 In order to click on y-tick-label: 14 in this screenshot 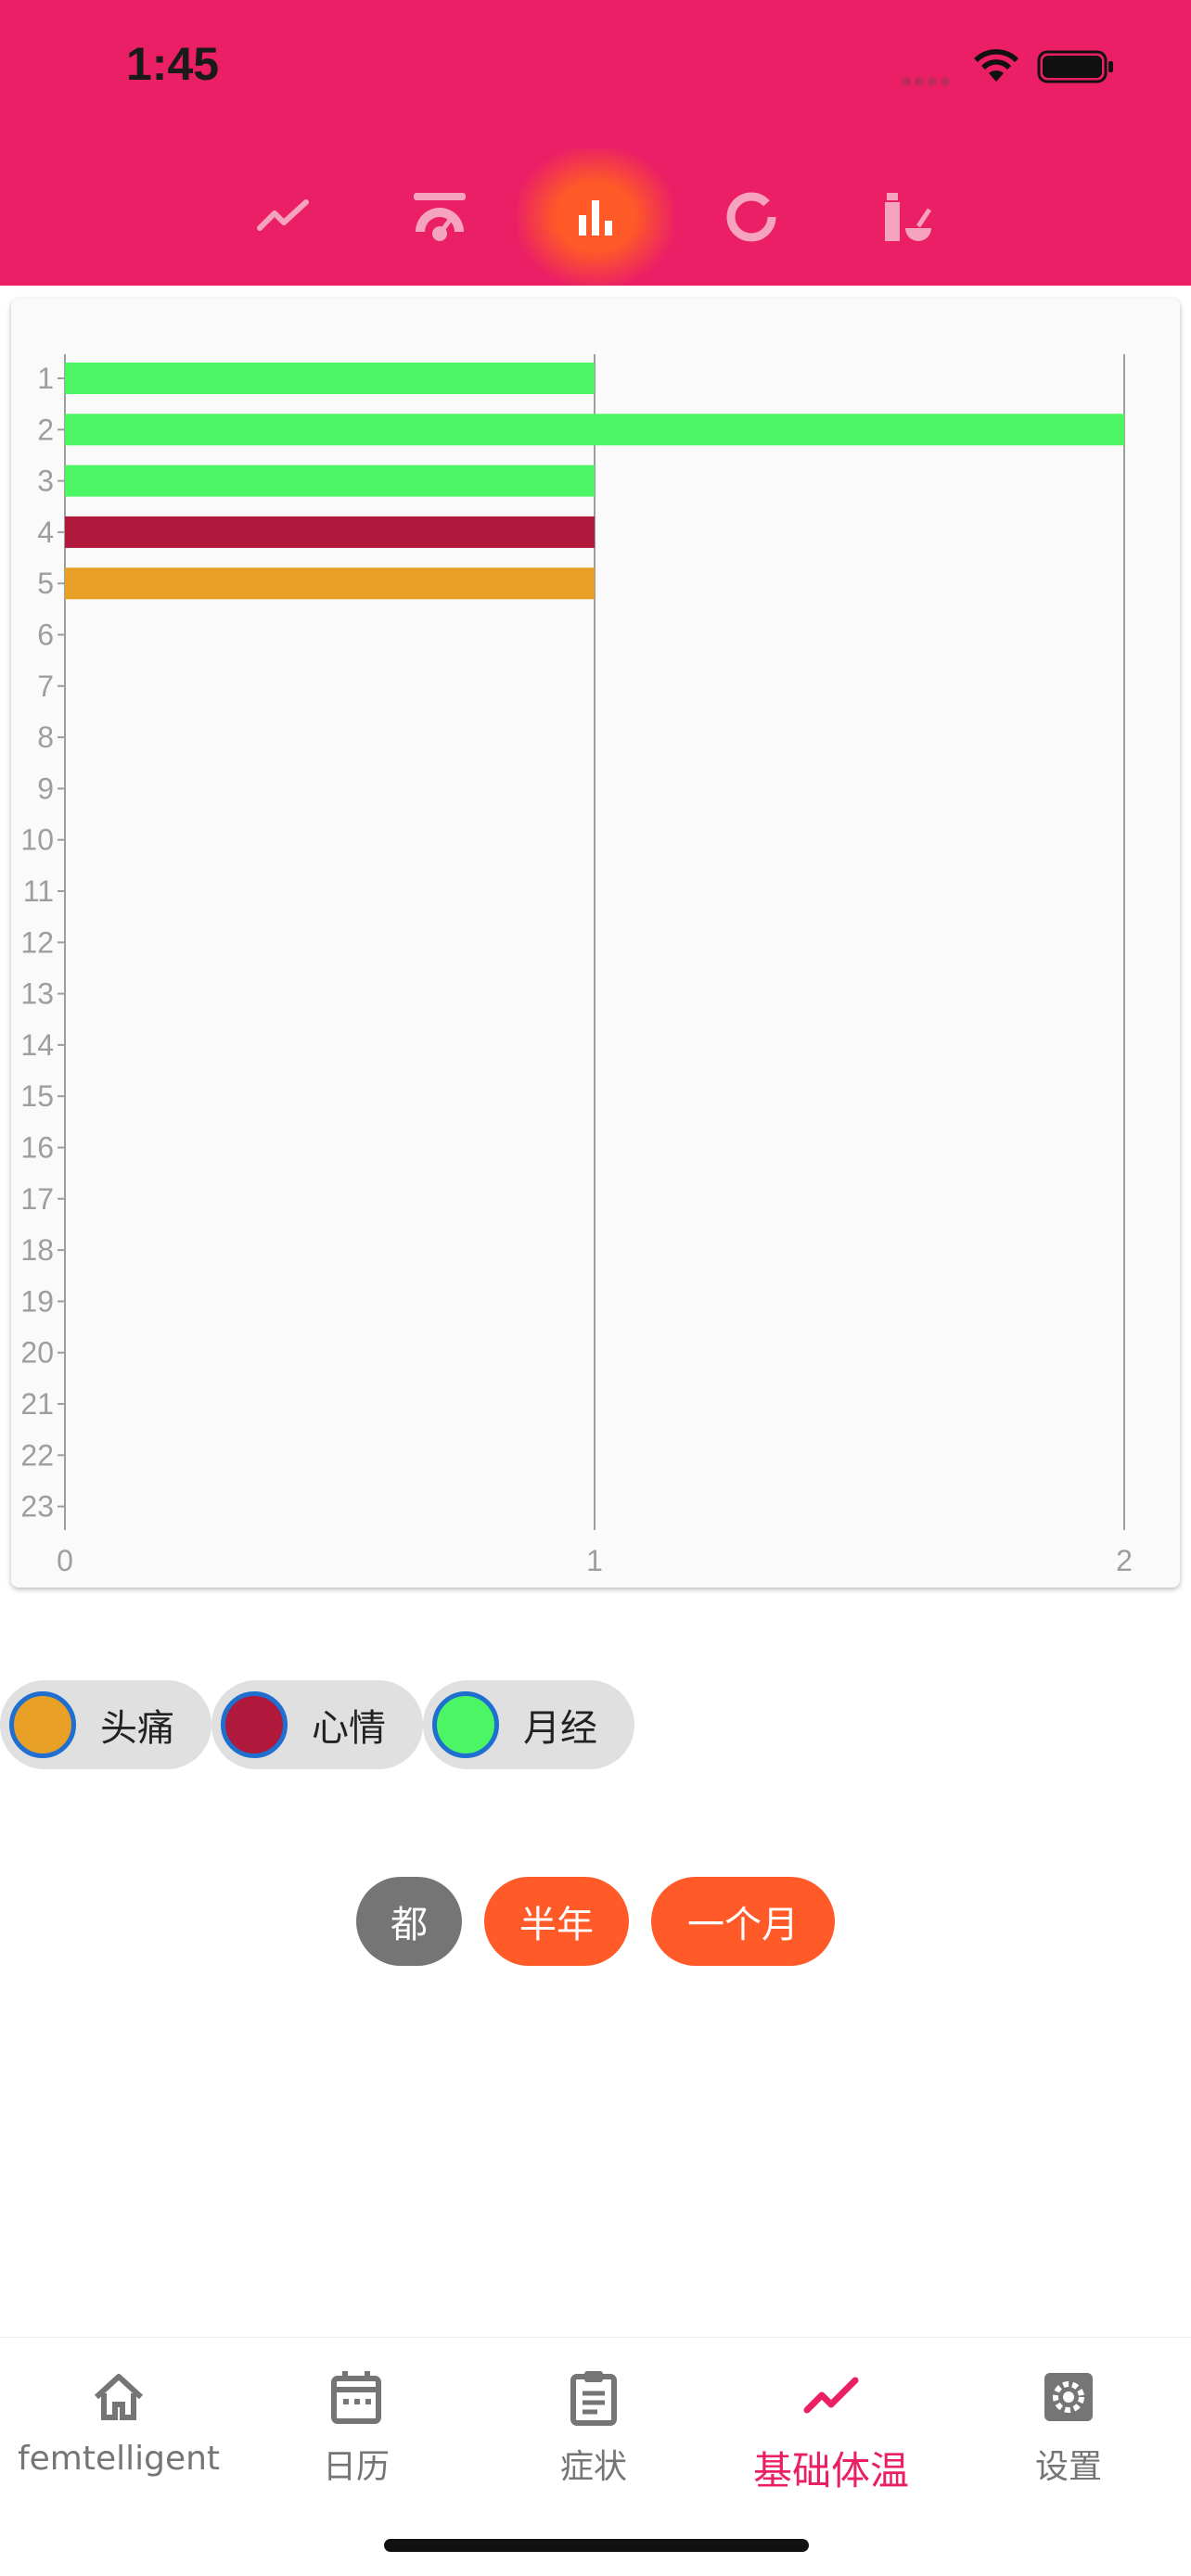, I will do `click(37, 1045)`.